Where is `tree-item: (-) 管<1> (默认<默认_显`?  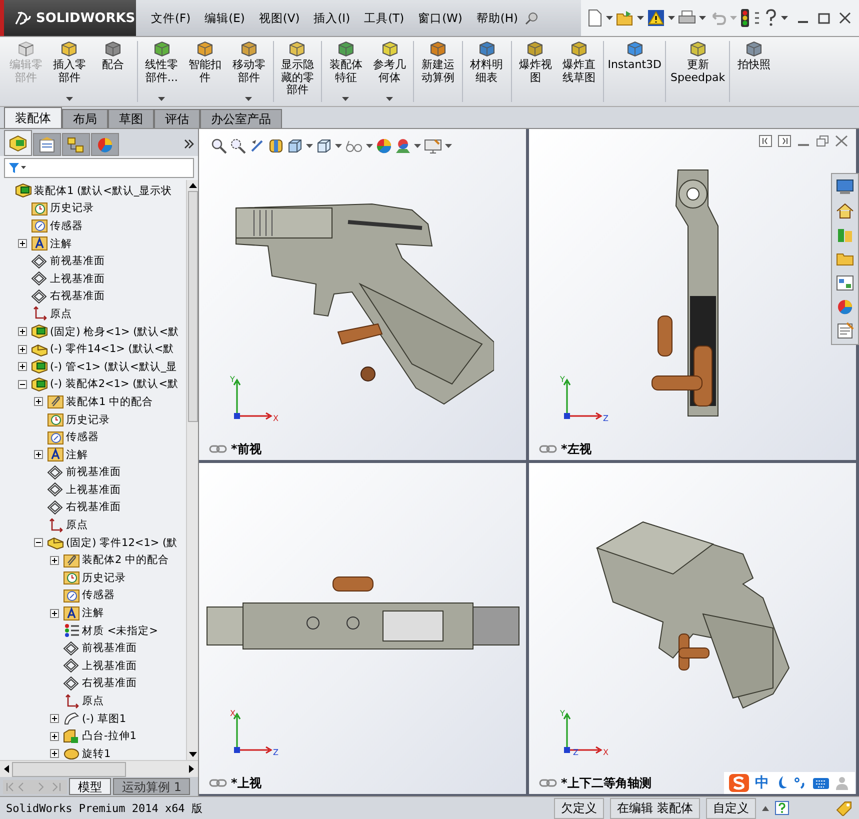
tree-item: (-) 管<1> (默认<默认_显 is located at coordinates (114, 367).